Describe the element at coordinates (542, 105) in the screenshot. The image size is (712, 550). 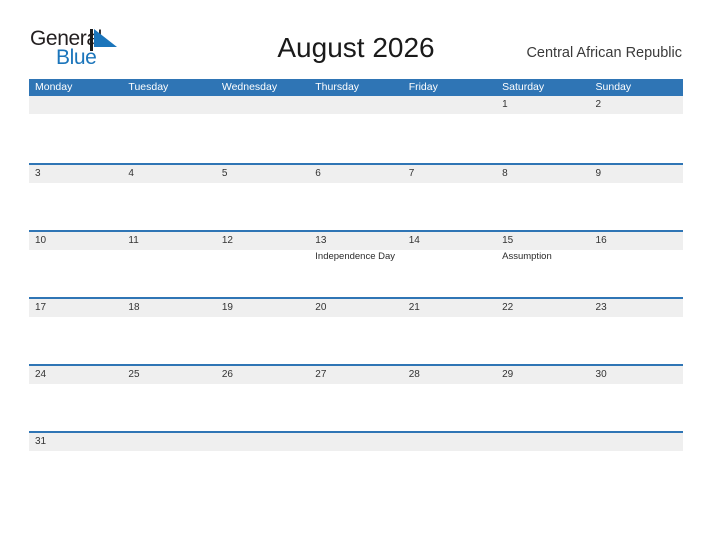
I see `day-number: 1` at that location.